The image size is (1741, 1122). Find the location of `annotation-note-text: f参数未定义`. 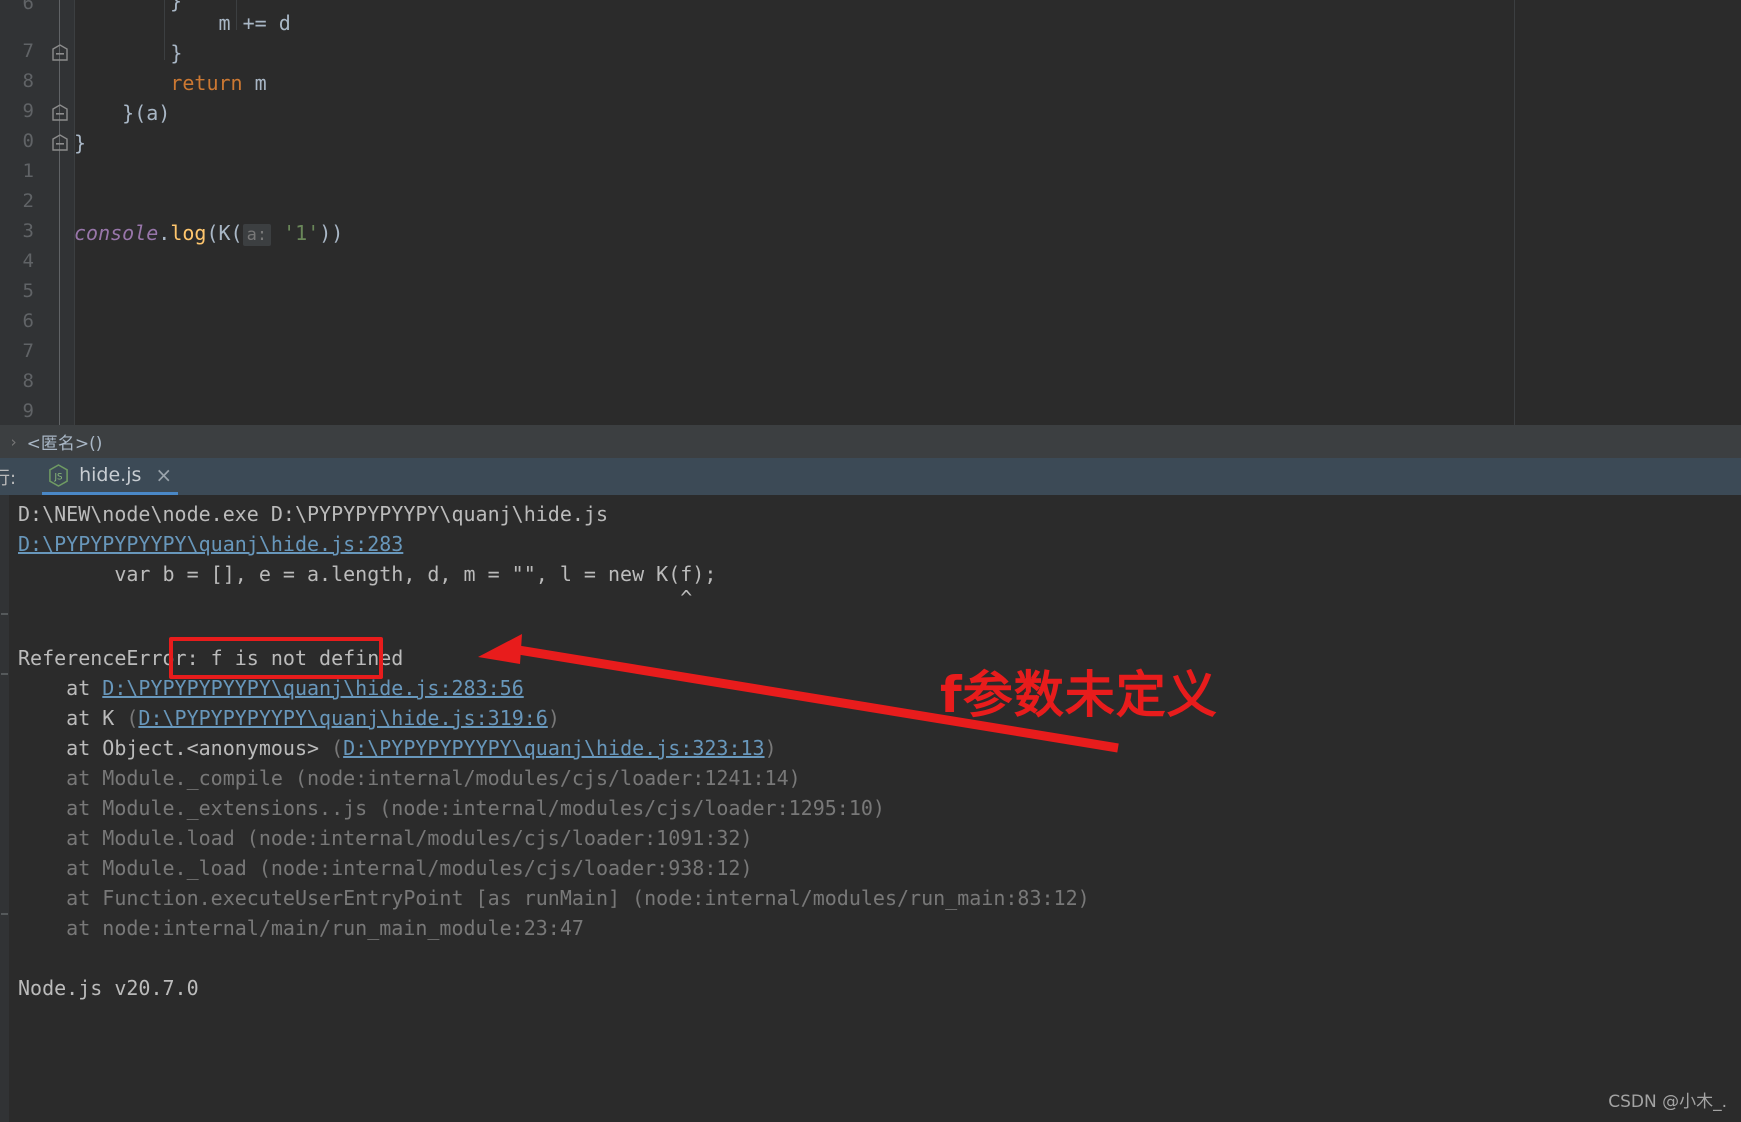

annotation-note-text: f参数未定义 is located at coordinates (1079, 695).